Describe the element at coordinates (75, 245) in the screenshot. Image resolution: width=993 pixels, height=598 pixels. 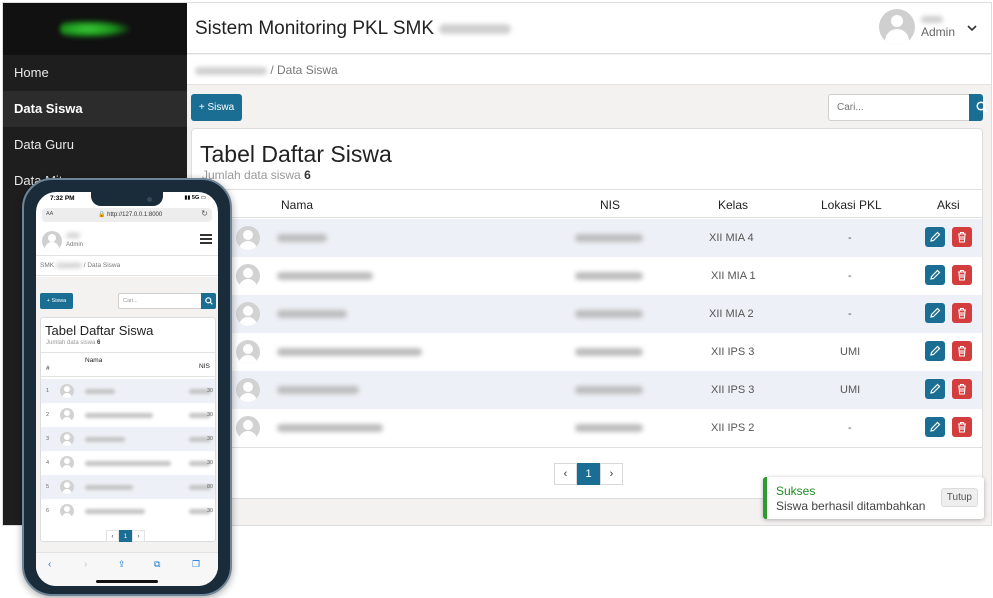
I see `user-role: Admin` at that location.